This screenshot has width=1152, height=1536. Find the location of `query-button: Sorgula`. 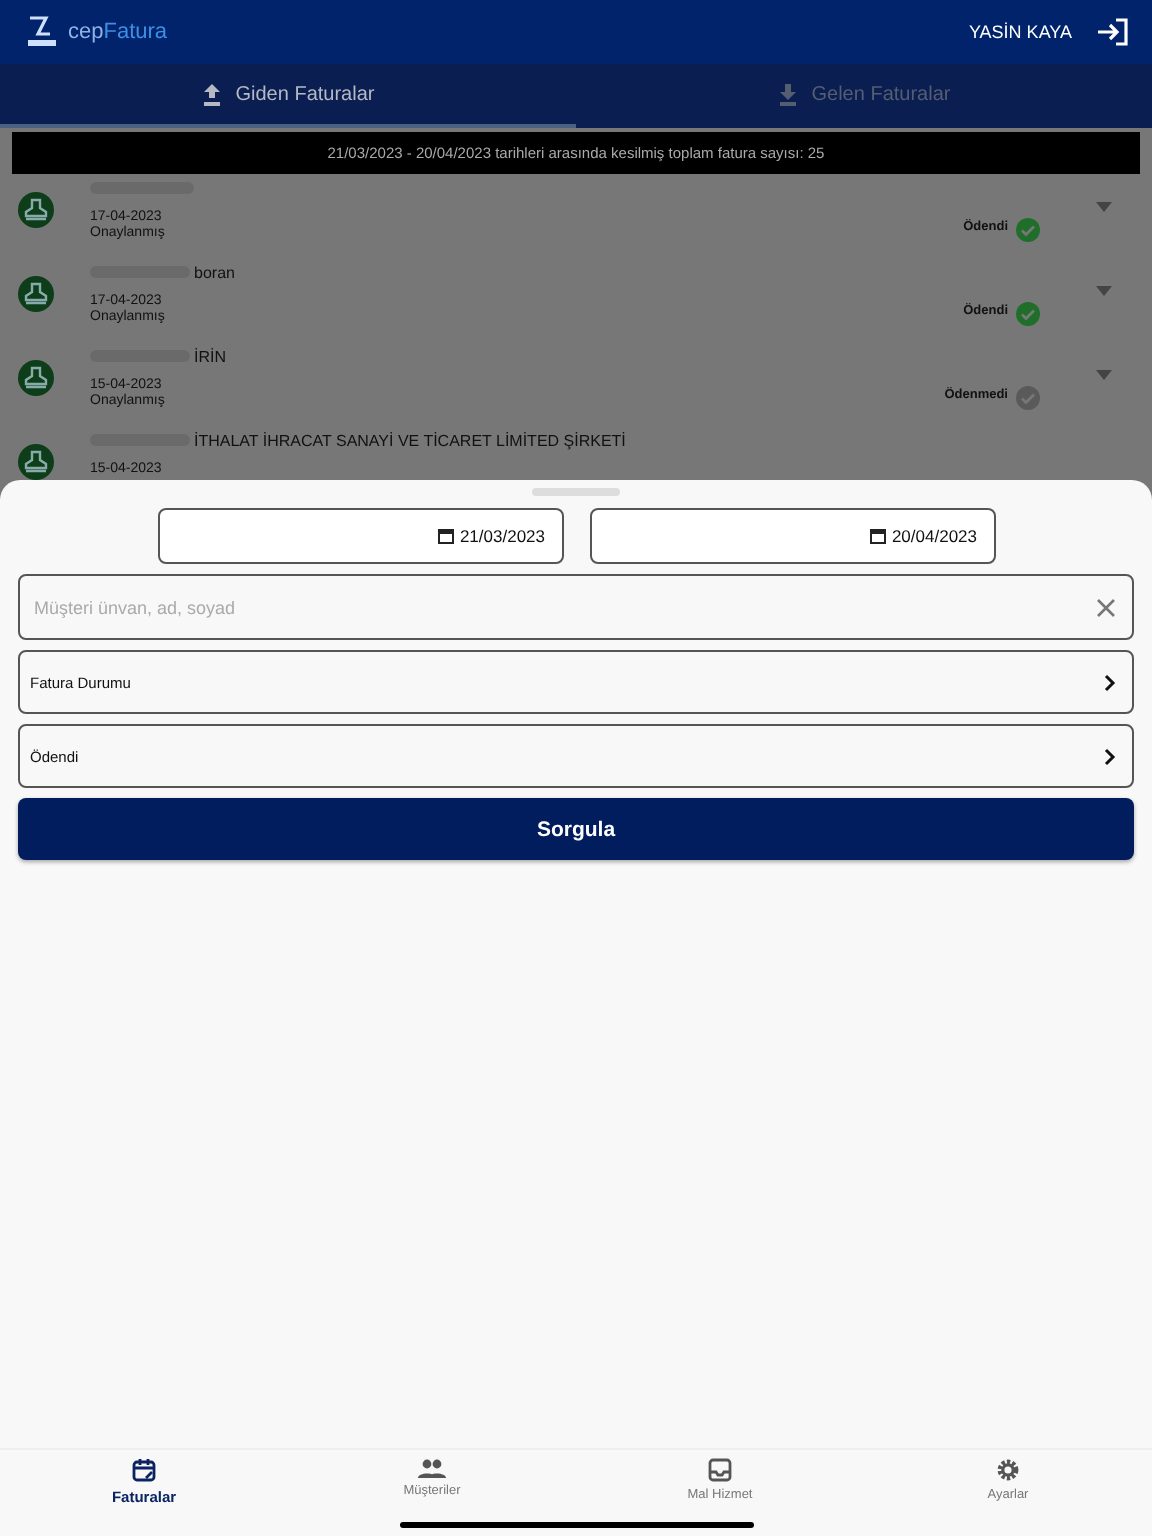

query-button: Sorgula is located at coordinates (576, 829).